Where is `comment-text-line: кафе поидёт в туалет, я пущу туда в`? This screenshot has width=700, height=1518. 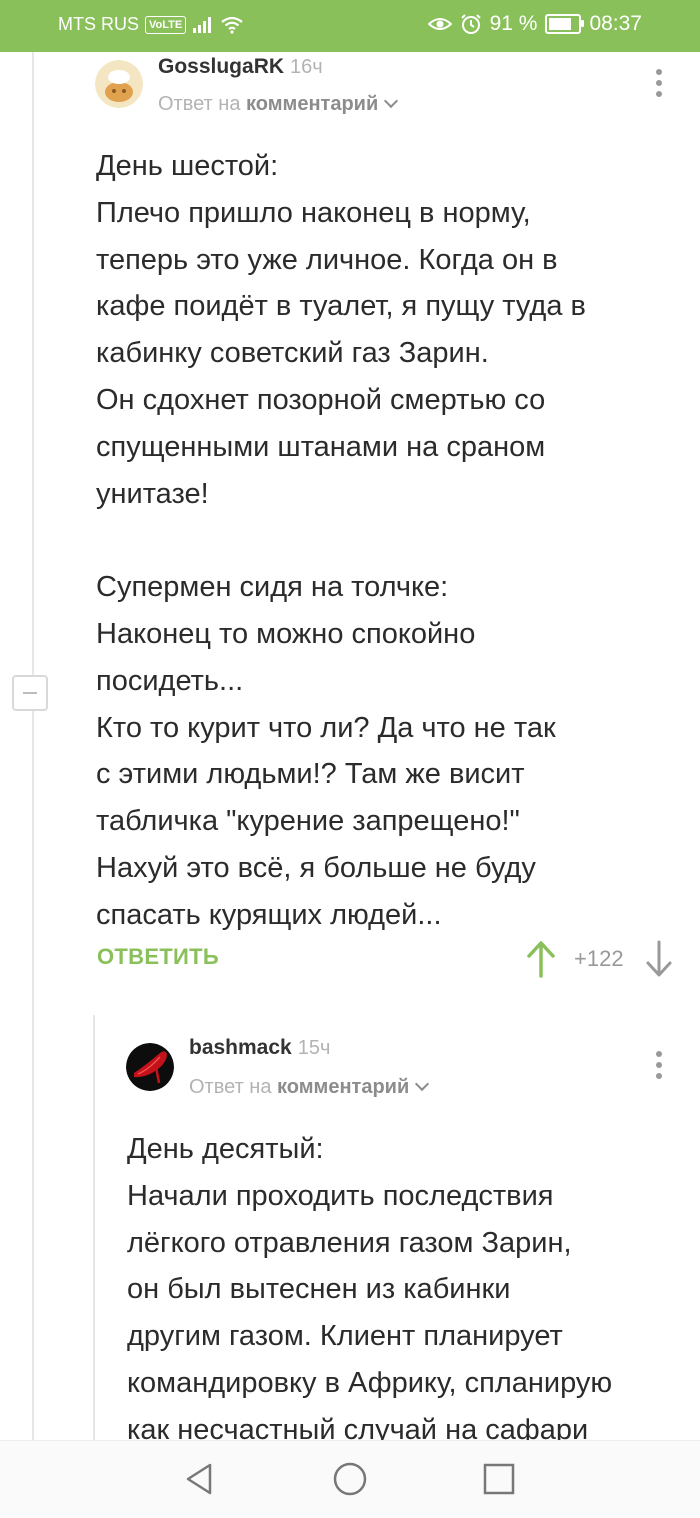 comment-text-line: кафе поидёт в туалет, я пущу туда в is located at coordinates (341, 306).